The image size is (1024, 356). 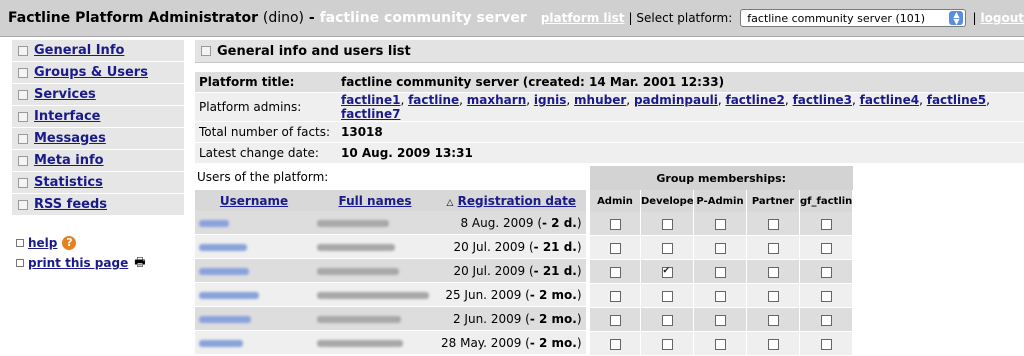 I want to click on admin-link: factline2, so click(x=754, y=100).